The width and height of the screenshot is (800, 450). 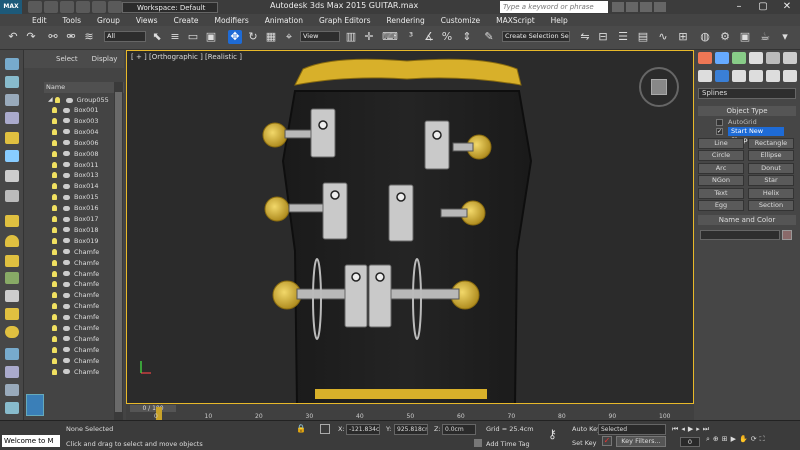 What do you see at coordinates (320, 36) in the screenshot?
I see `reference-coordinate-dropdown: View` at bounding box center [320, 36].